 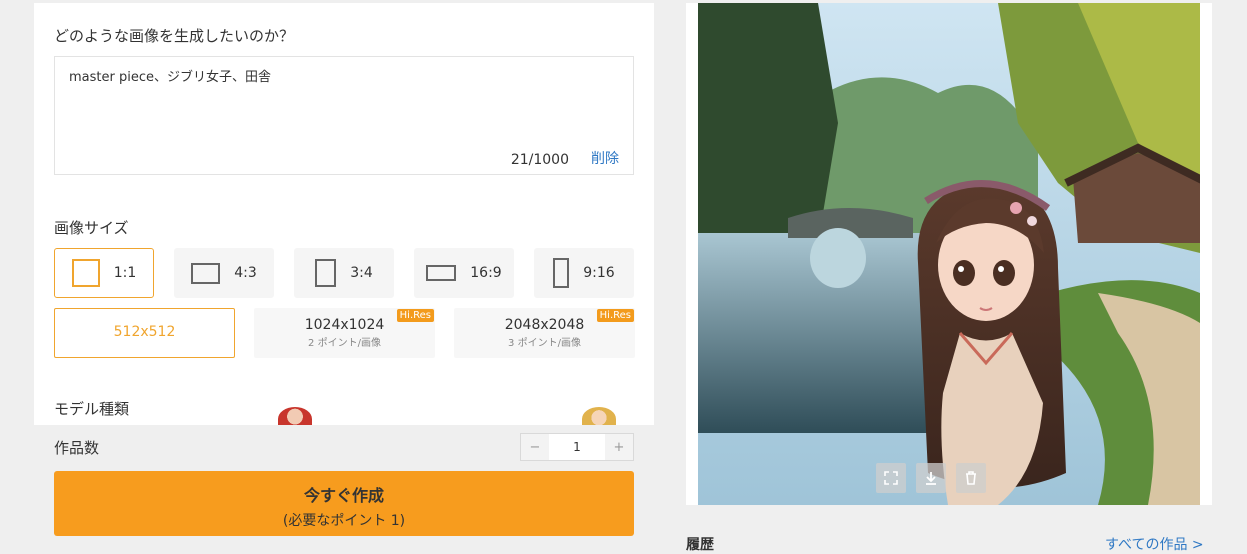 What do you see at coordinates (544, 343) in the screenshot?
I see `resolution-cost: 3 ポイント/画像` at bounding box center [544, 343].